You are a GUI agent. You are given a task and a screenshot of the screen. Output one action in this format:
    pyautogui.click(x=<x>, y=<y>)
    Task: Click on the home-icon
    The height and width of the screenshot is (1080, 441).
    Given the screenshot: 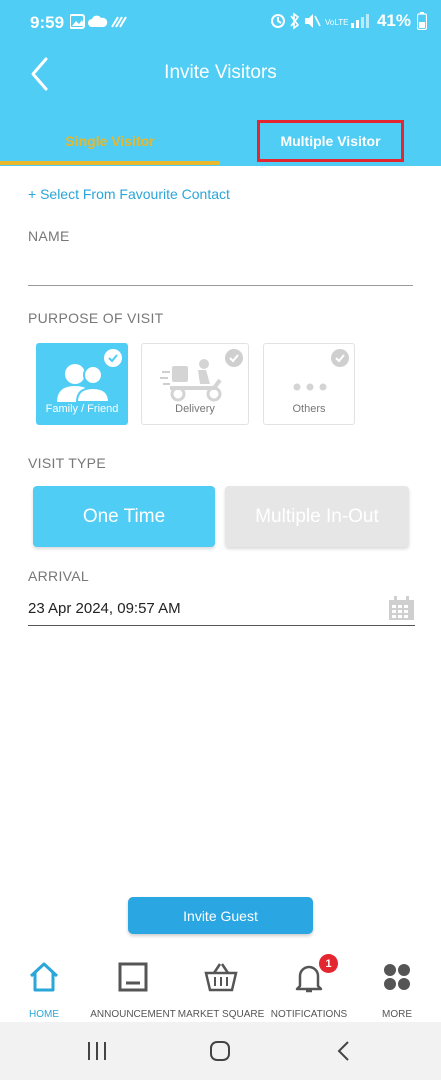 What is the action you would take?
    pyautogui.click(x=44, y=977)
    